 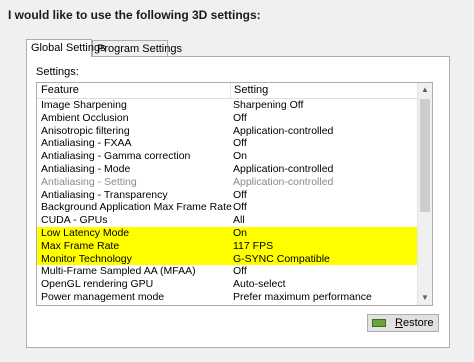 What do you see at coordinates (249, 90) in the screenshot?
I see `setting-column-header: Setting` at bounding box center [249, 90].